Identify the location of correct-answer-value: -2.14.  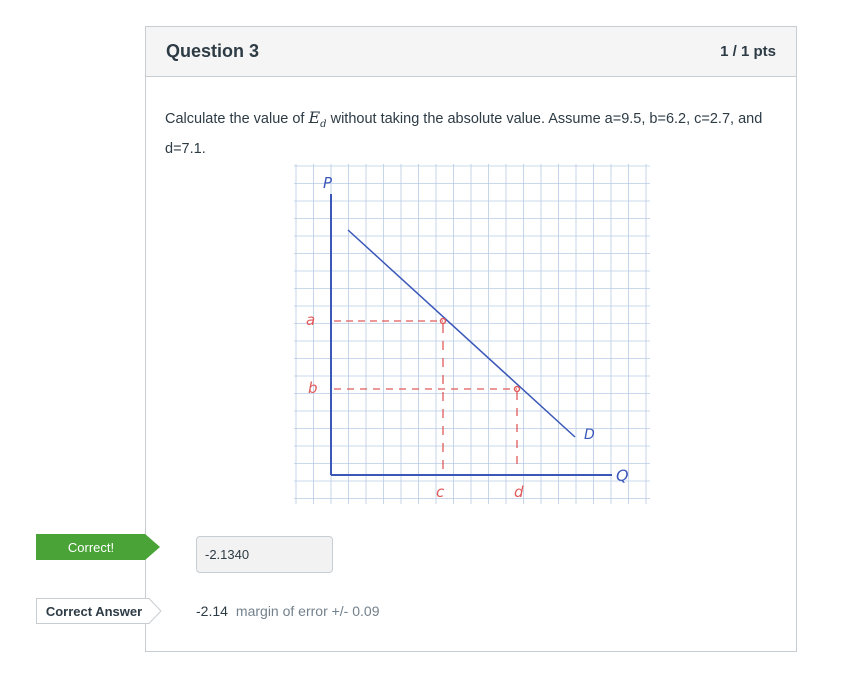
(212, 611).